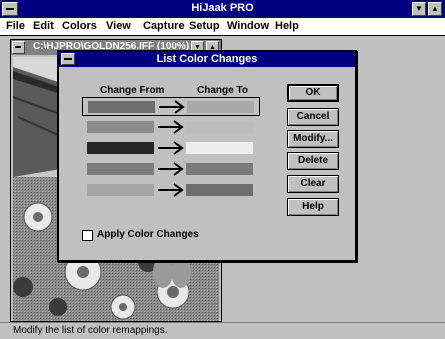  I want to click on clear-button: Clear, so click(313, 184).